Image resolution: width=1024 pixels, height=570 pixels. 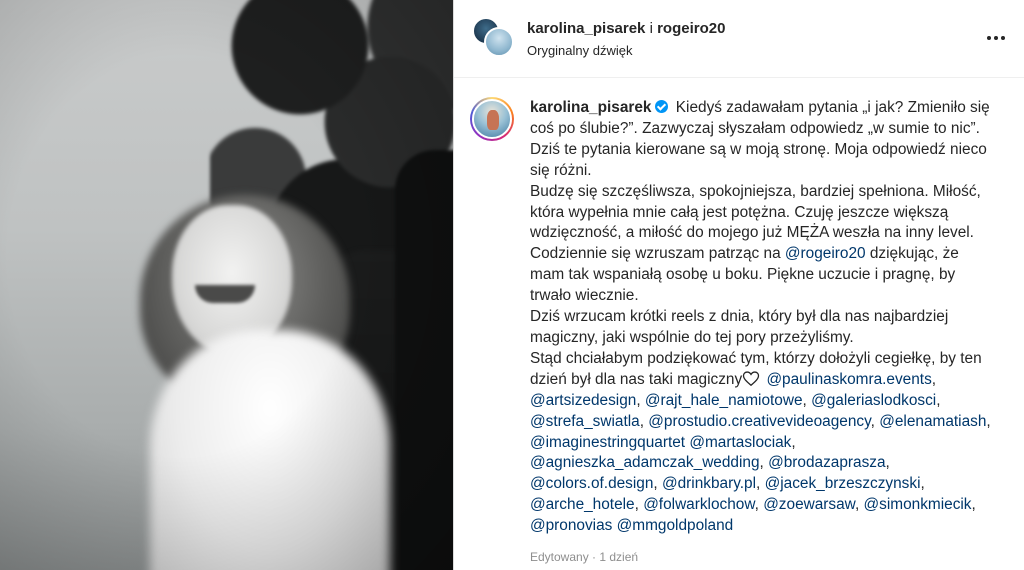 I want to click on header-usernames: karolina_pisarek i rogeiro20, so click(x=626, y=28).